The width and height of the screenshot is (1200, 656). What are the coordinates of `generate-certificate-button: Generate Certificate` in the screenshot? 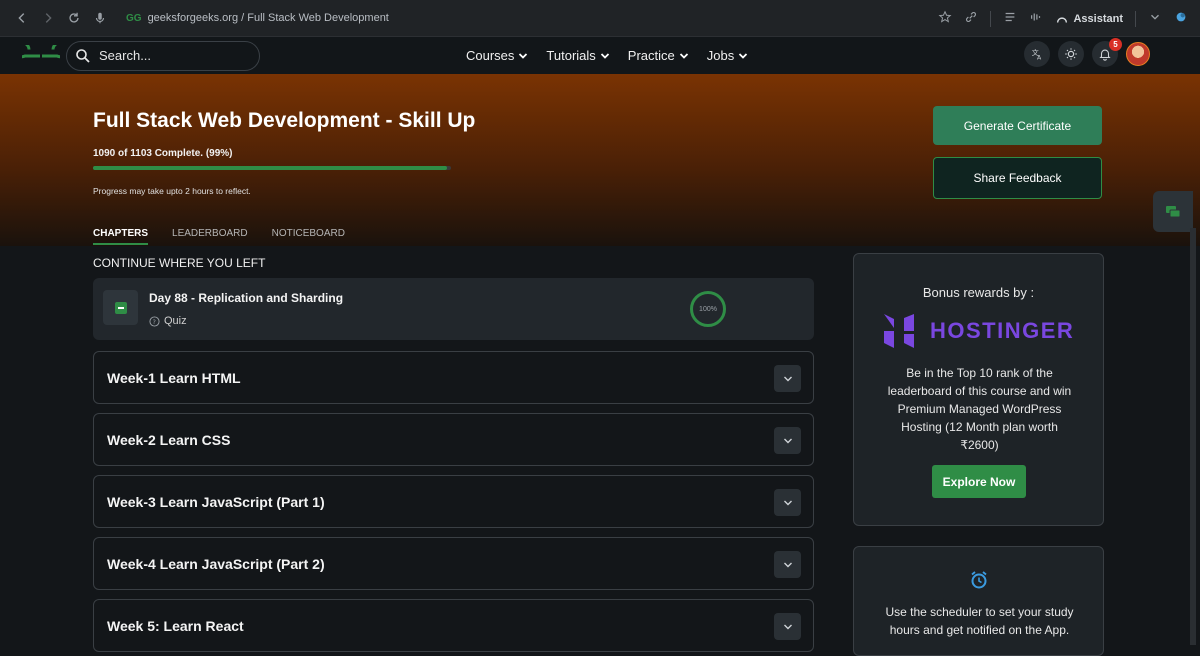 It's located at (1017, 125).